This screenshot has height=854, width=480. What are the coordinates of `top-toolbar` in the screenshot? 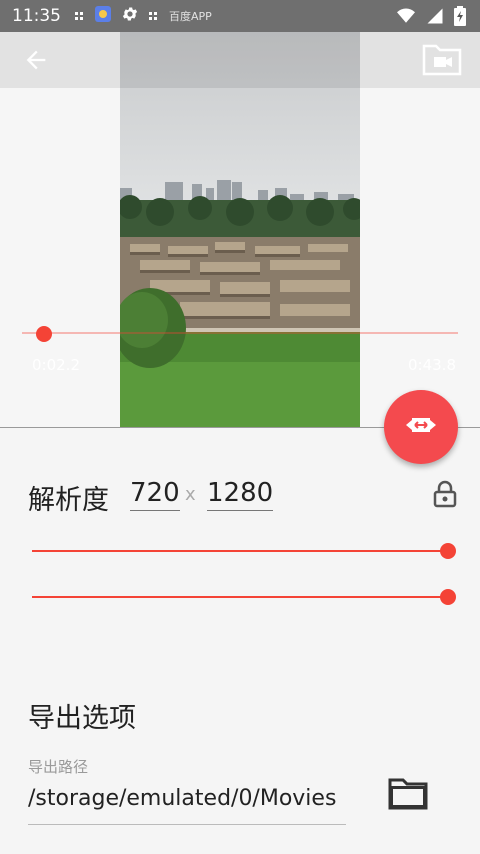 It's located at (240, 60).